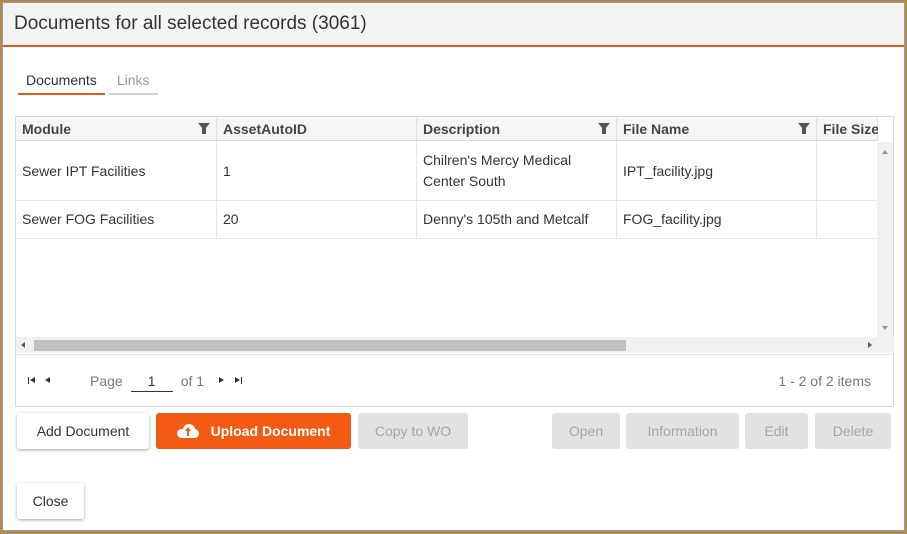 The height and width of the screenshot is (534, 907). Describe the element at coordinates (517, 128) in the screenshot. I see `column-header-description: Description` at that location.